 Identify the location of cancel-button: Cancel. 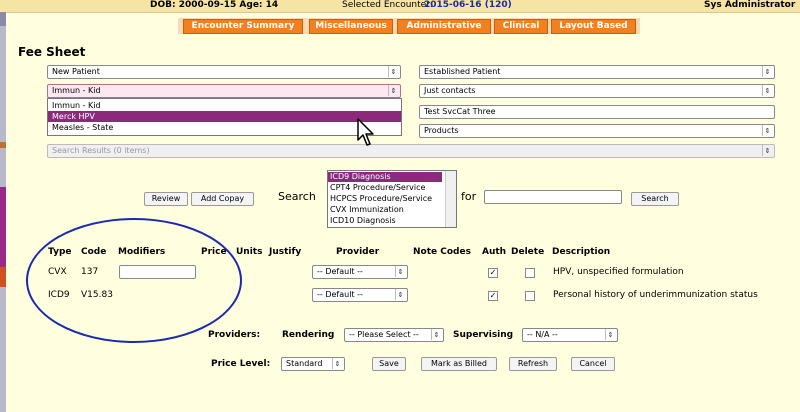
(593, 364).